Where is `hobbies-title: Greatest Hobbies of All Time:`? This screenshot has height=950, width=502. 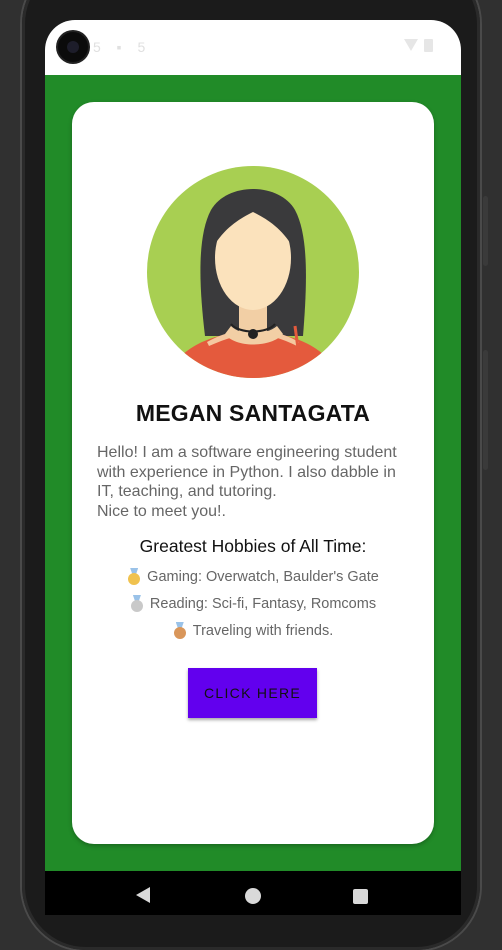 hobbies-title: Greatest Hobbies of All Time: is located at coordinates (253, 546).